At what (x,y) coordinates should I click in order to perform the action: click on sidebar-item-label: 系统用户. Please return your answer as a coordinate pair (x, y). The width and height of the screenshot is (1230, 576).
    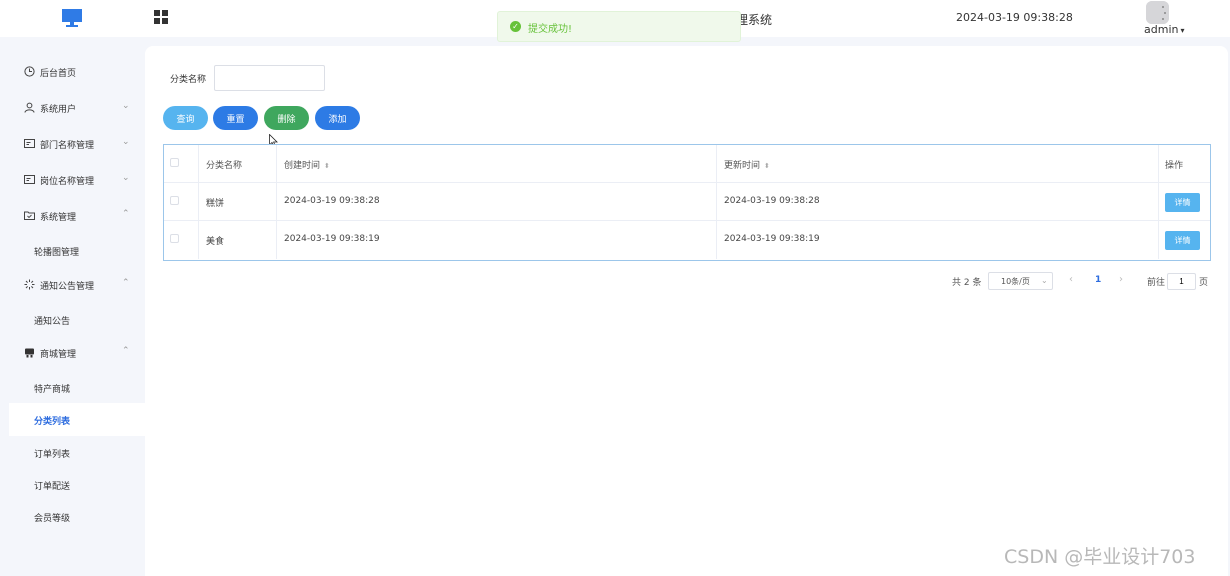
    Looking at the image, I should click on (58, 110).